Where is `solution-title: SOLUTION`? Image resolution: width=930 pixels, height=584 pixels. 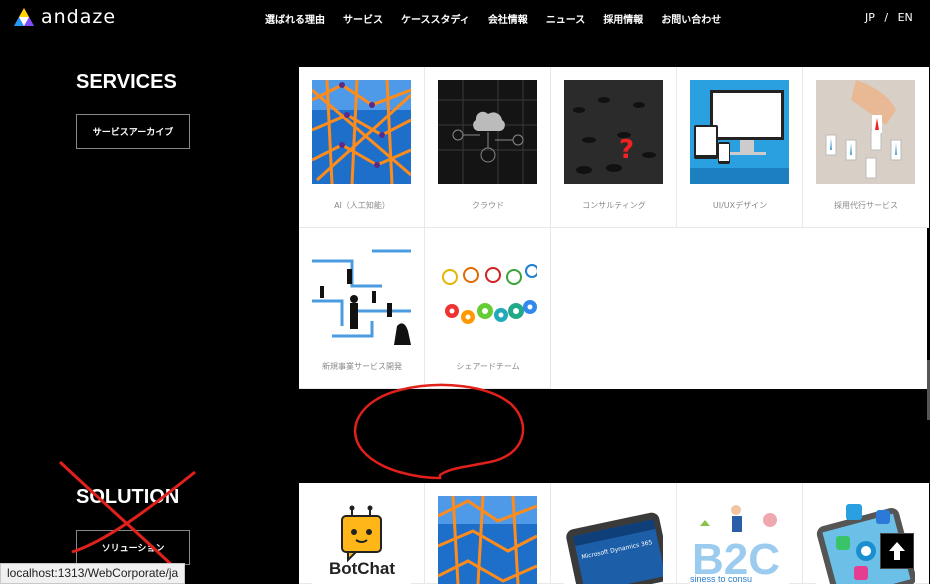
solution-title: SOLUTION is located at coordinates (128, 497).